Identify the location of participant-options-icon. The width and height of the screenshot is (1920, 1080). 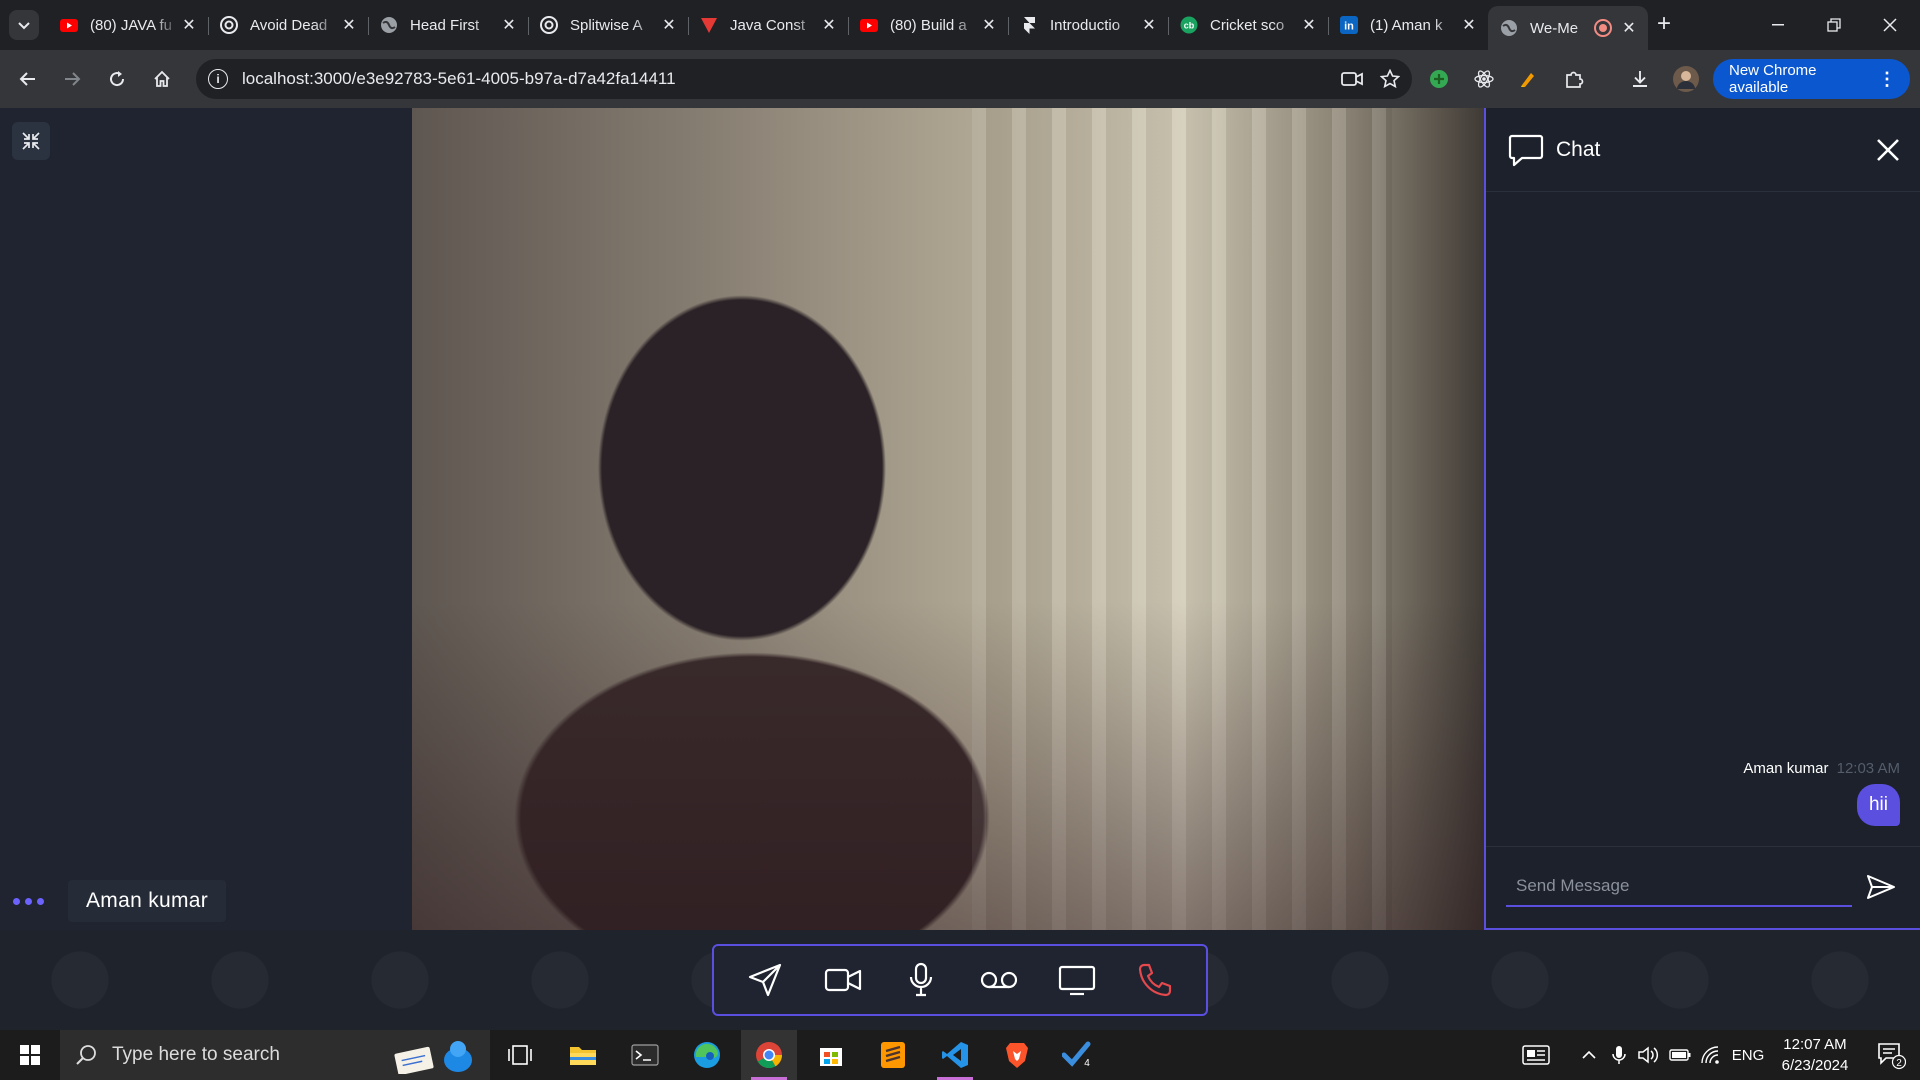
(28, 901).